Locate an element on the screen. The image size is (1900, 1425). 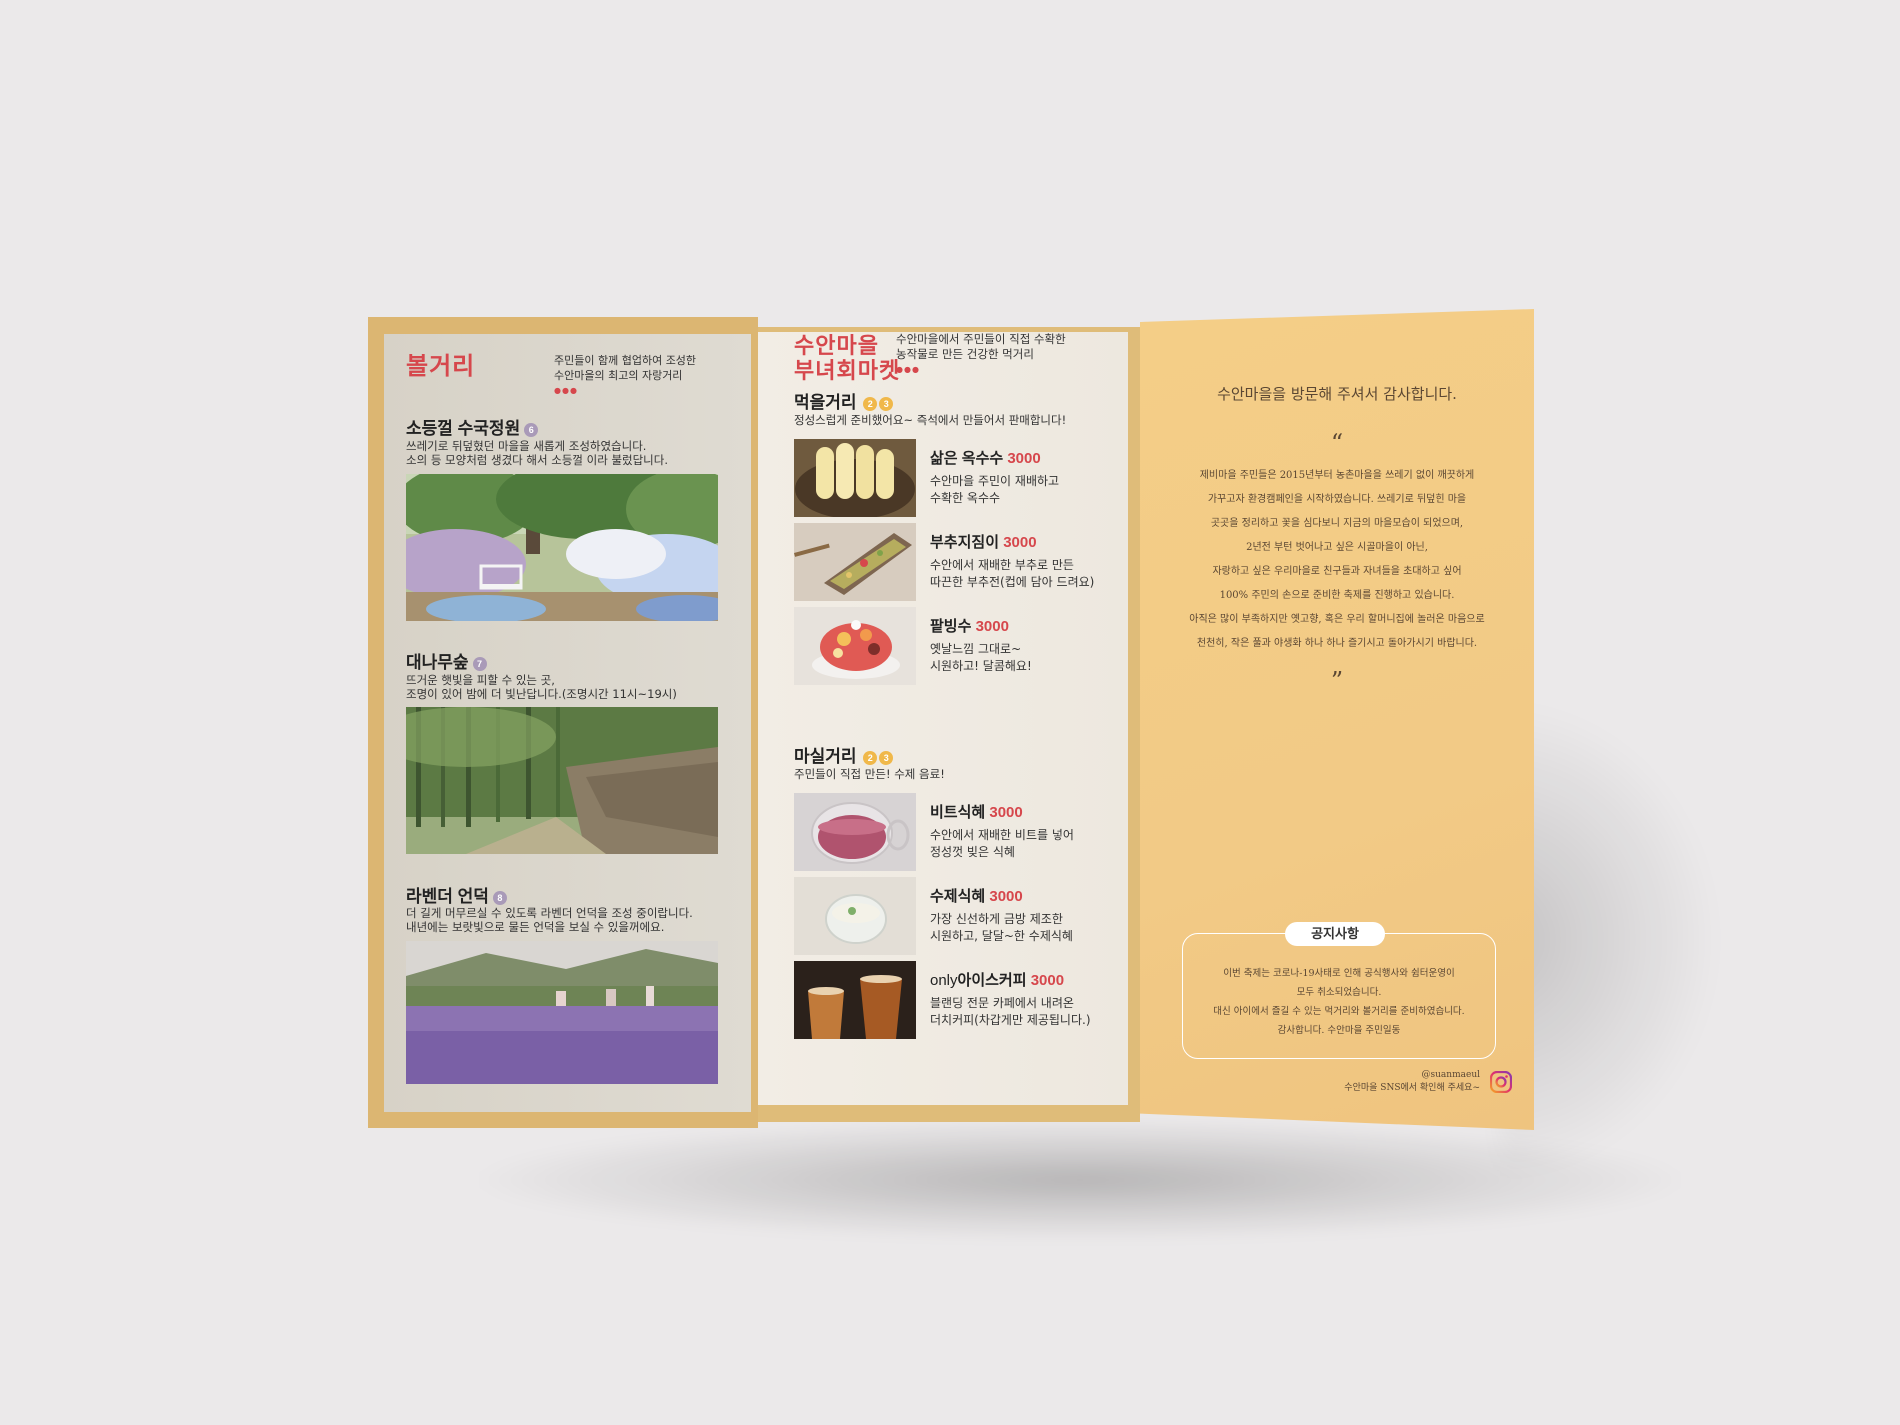
spot-title-text: 라벤더 언덕 is located at coordinates (447, 896).